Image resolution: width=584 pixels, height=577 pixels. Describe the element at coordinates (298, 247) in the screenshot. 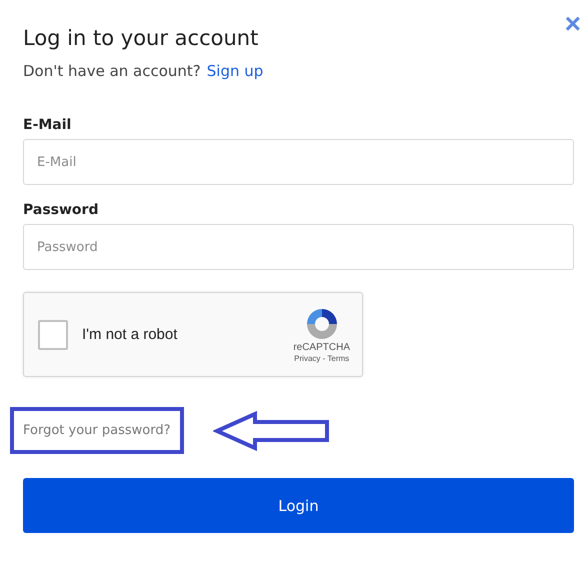

I see `input-field: Password` at that location.